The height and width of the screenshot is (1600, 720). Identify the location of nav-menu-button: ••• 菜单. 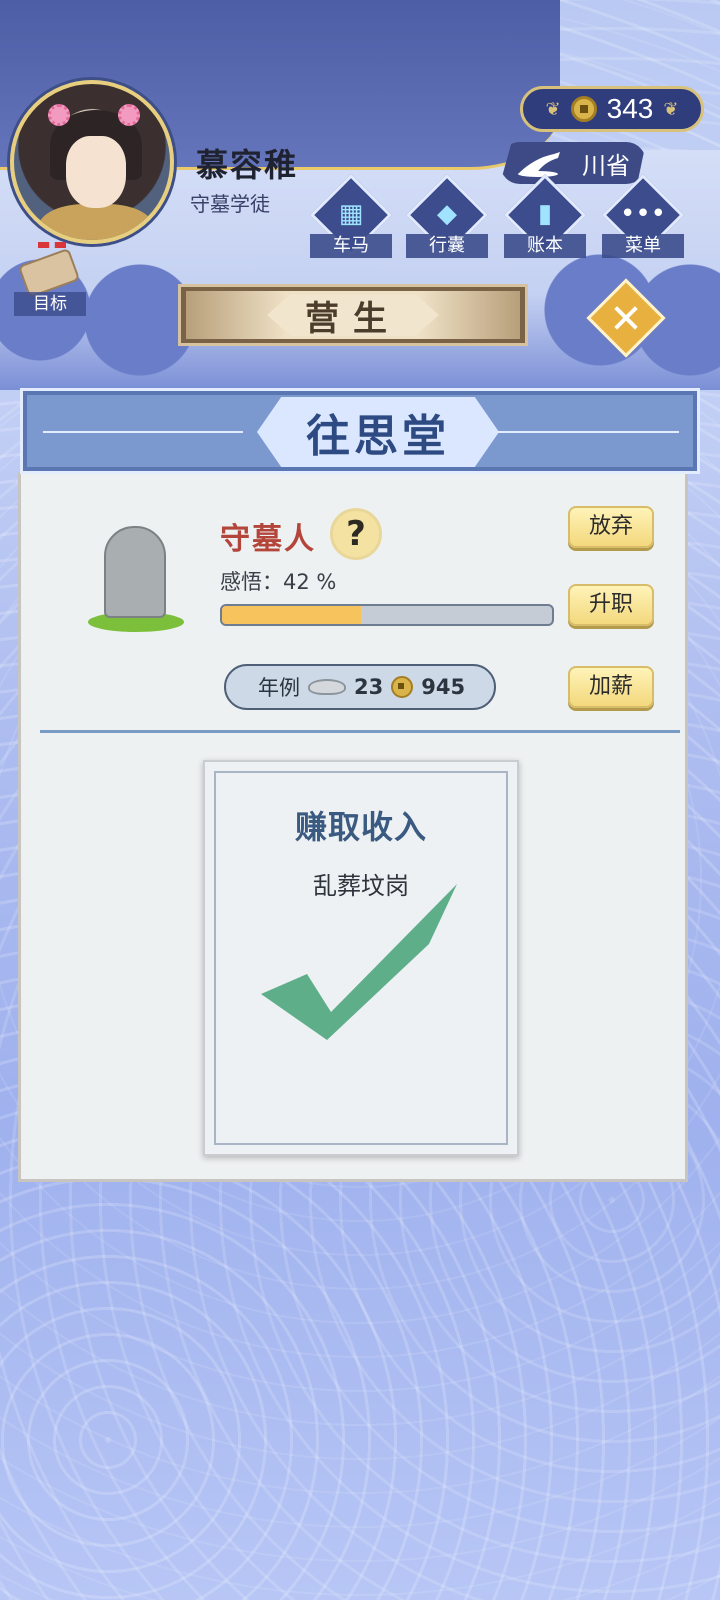
(643, 215).